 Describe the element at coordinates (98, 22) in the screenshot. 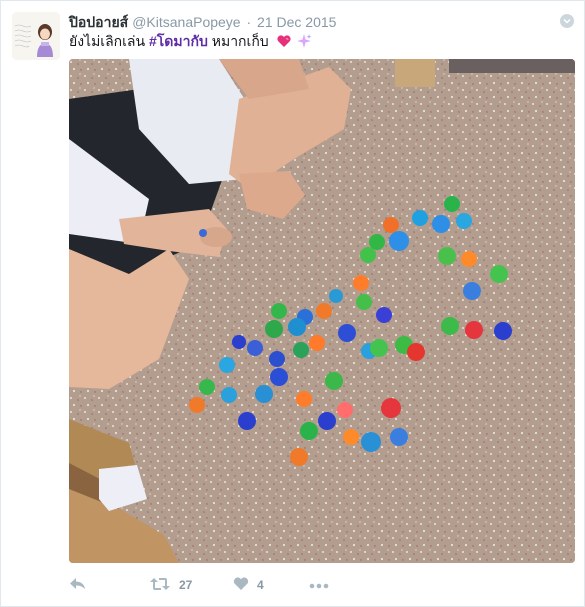

I see `user-fullname: ปิอปอายส์` at that location.